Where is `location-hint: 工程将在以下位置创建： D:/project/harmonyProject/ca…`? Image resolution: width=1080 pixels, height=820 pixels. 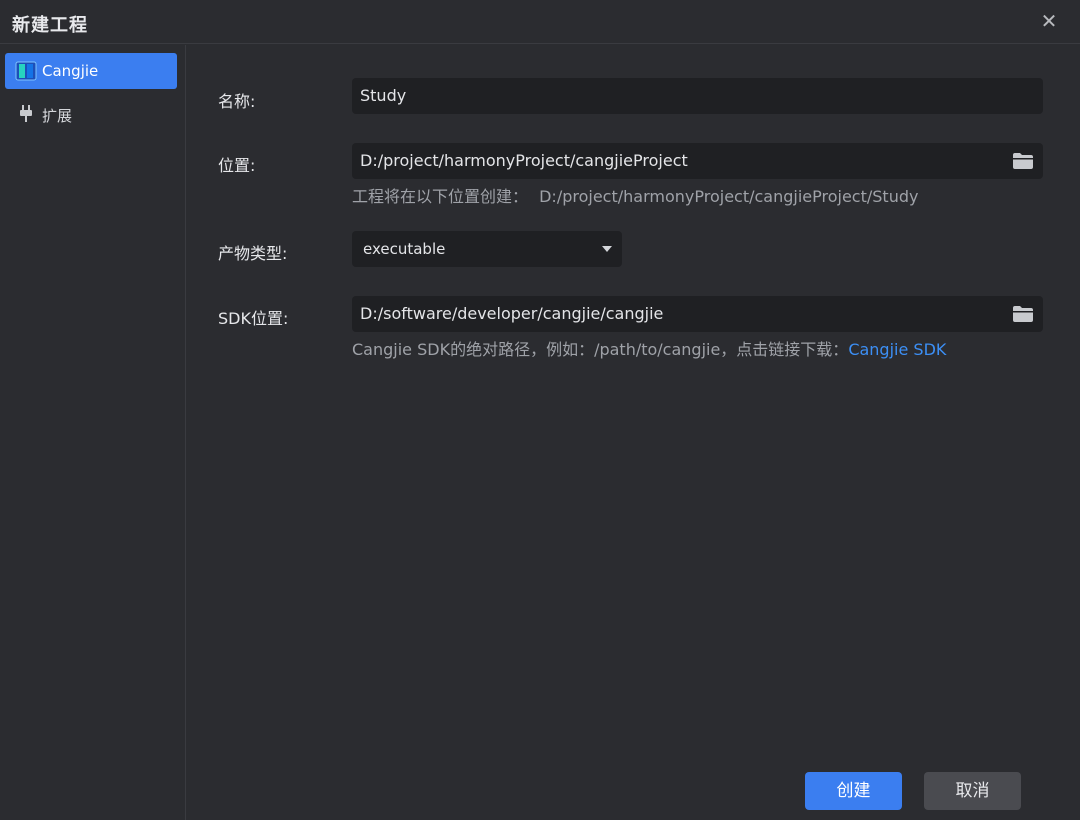 location-hint: 工程将在以下位置创建： D:/project/harmonyProject/ca… is located at coordinates (635, 195).